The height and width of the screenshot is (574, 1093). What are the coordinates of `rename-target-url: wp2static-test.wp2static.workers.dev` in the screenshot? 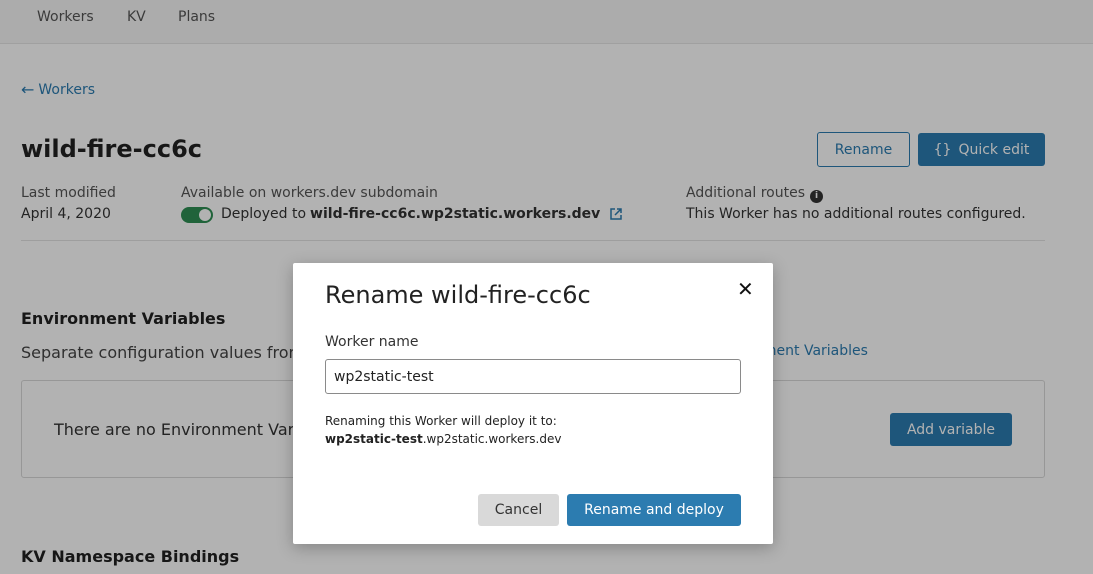 It's located at (443, 439).